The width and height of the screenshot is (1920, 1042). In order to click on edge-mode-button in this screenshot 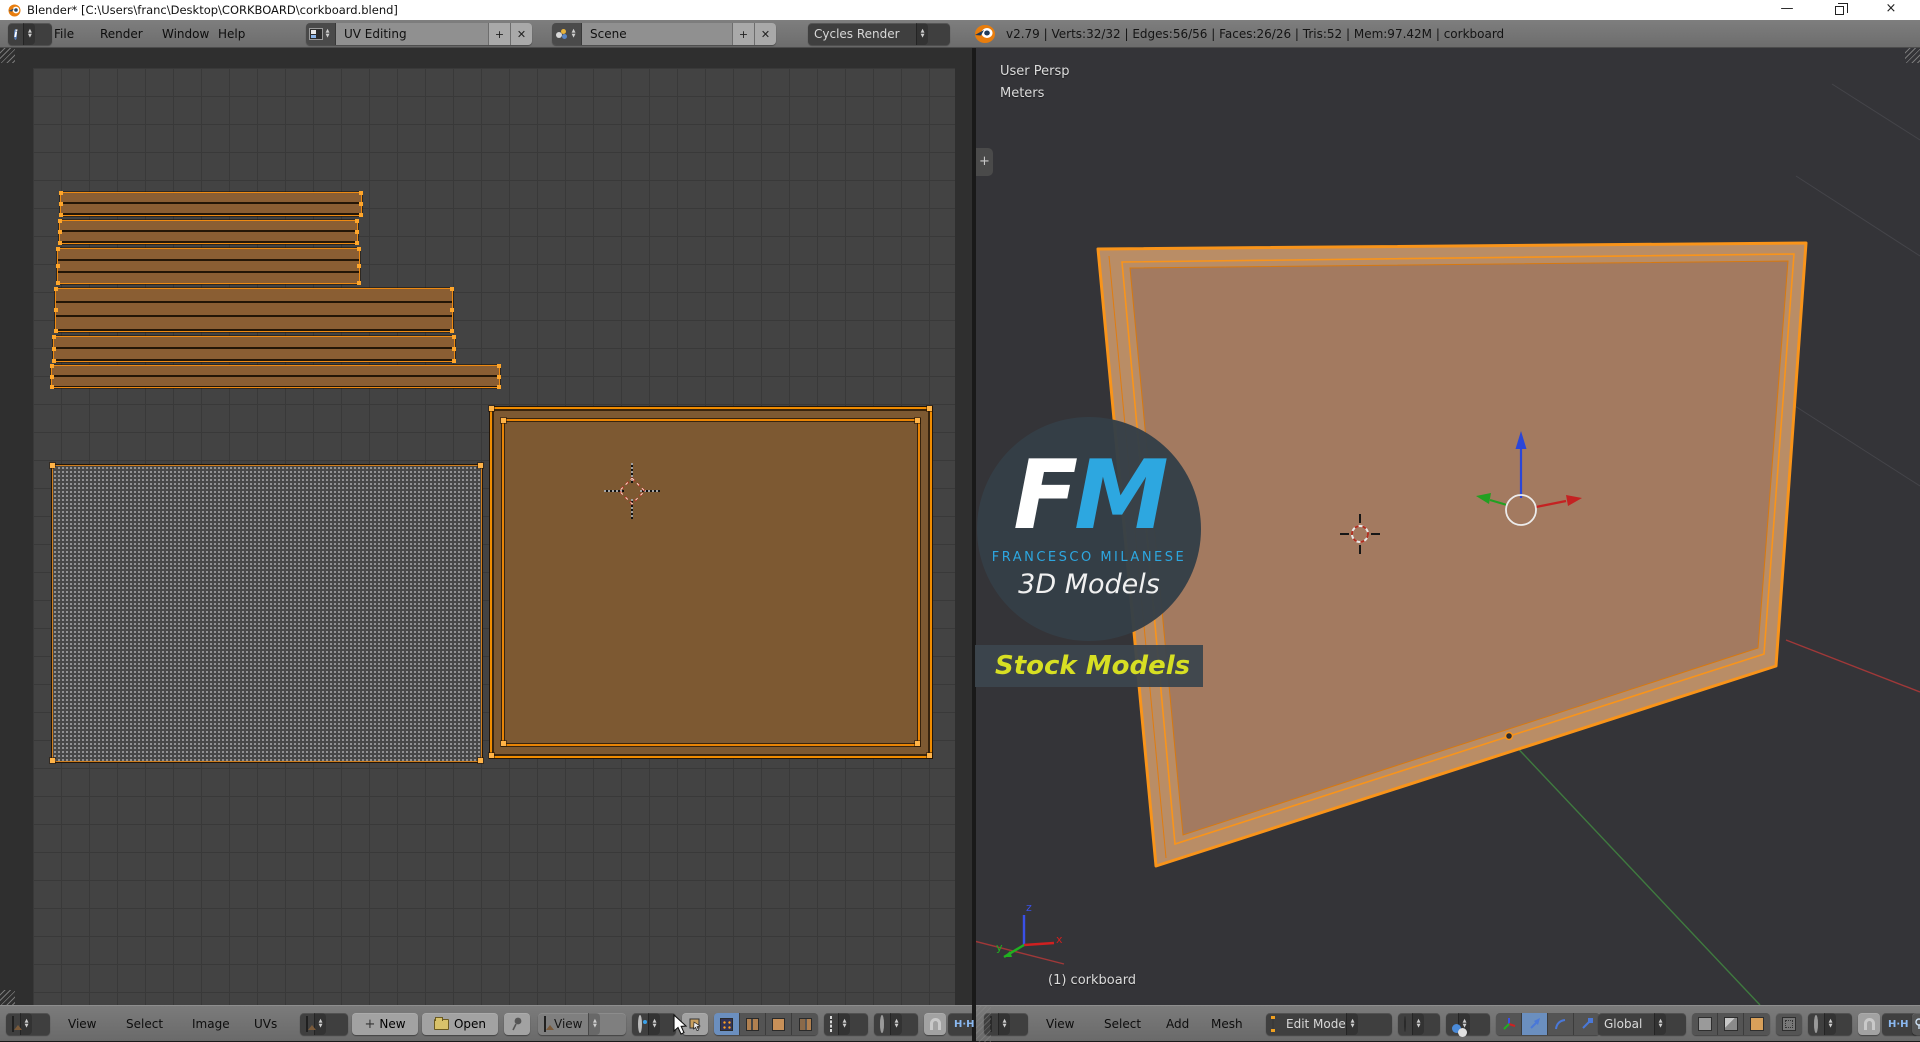, I will do `click(1731, 1024)`.